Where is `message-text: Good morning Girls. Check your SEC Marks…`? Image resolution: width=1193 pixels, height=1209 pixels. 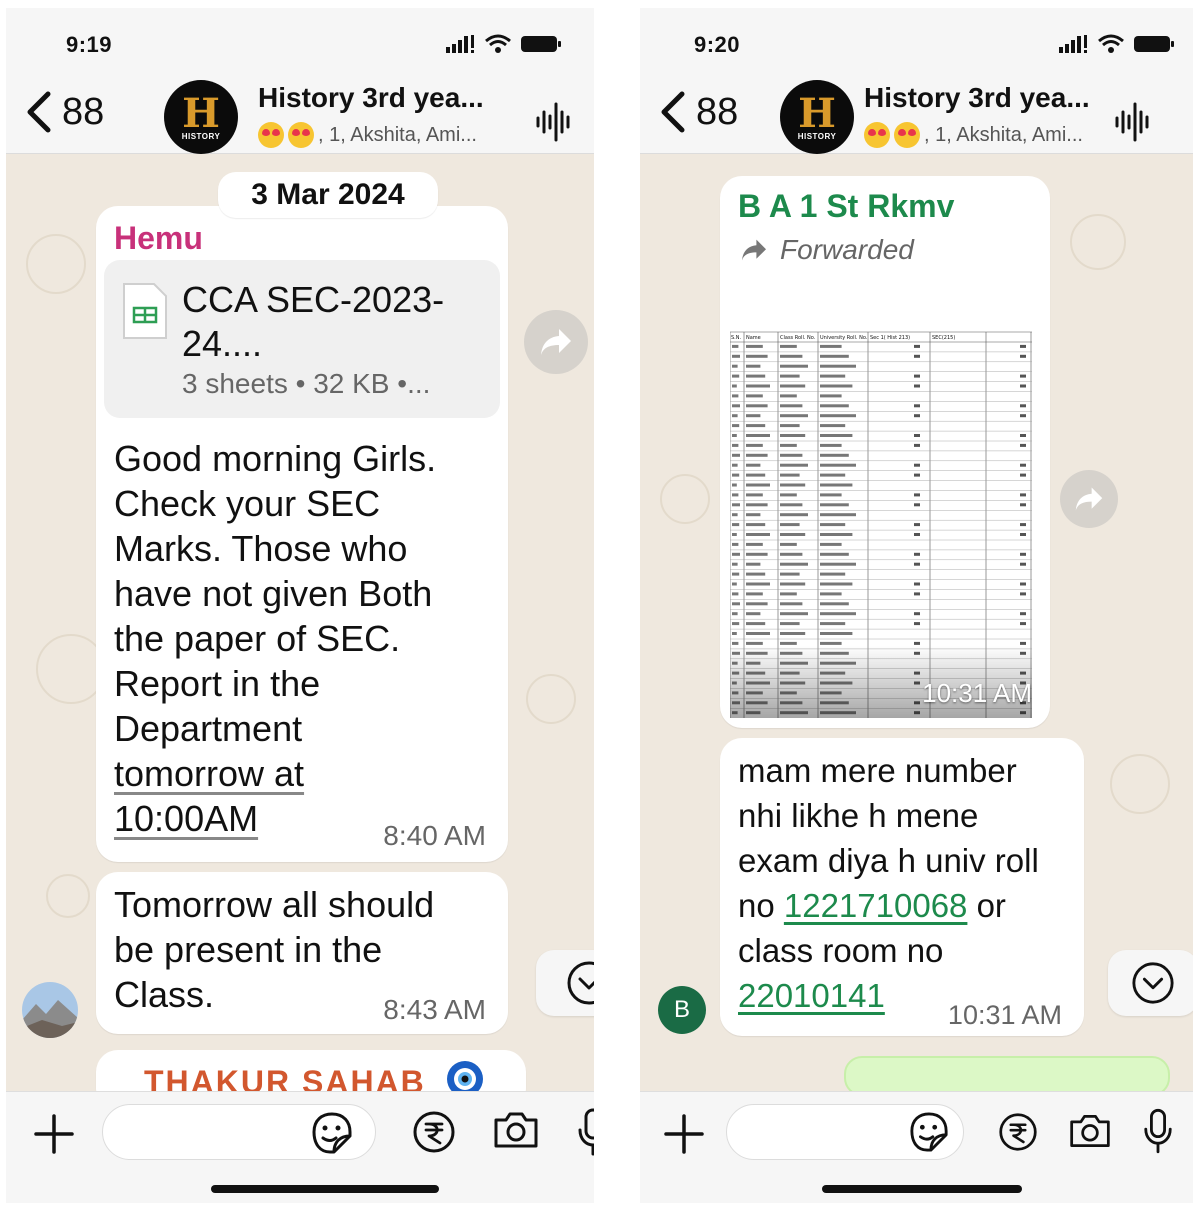 message-text: Good morning Girls. Check your SEC Marks… is located at coordinates (309, 638).